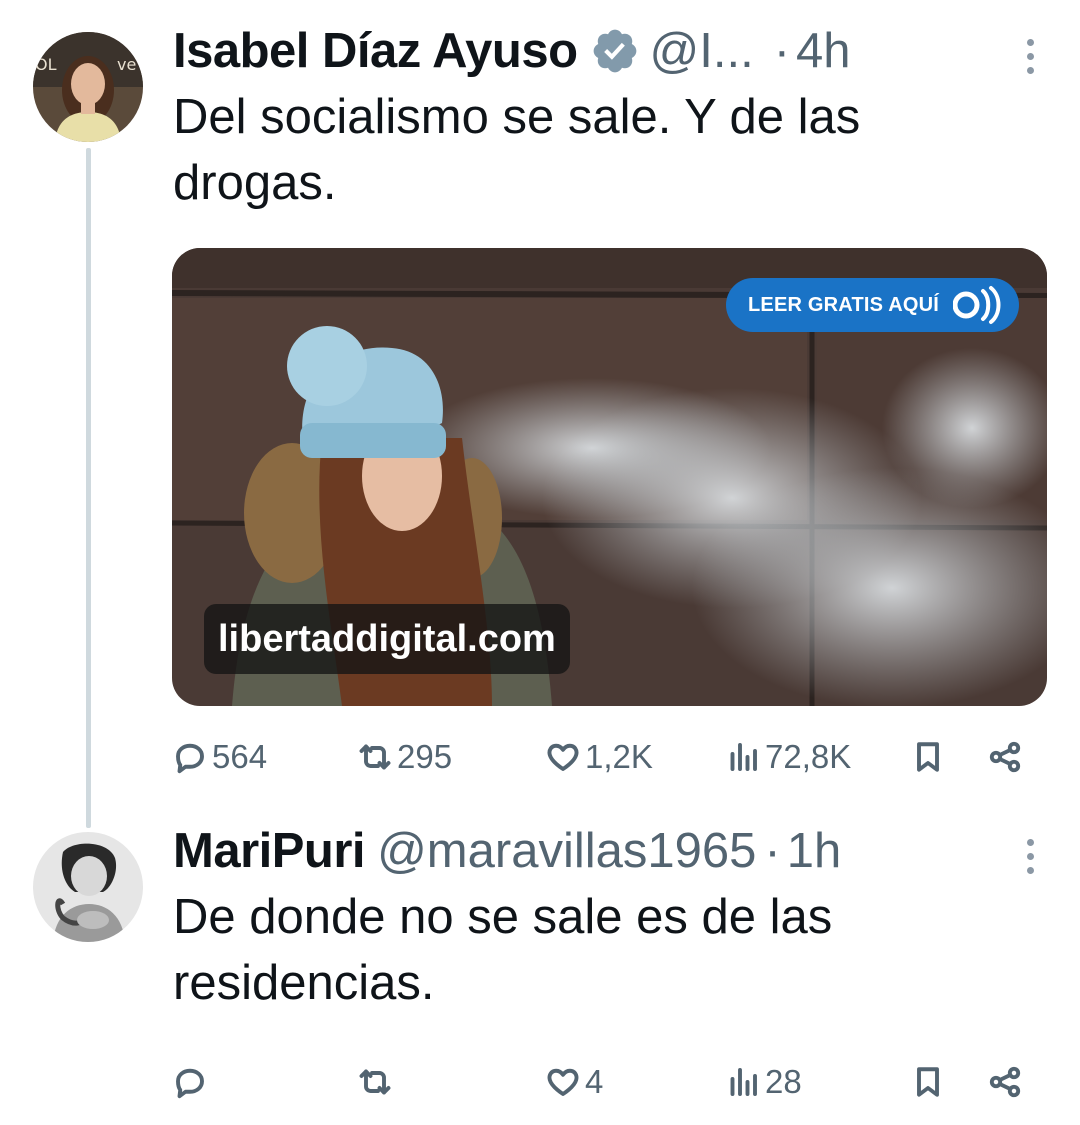  I want to click on broadcast-logo-icon, so click(977, 305).